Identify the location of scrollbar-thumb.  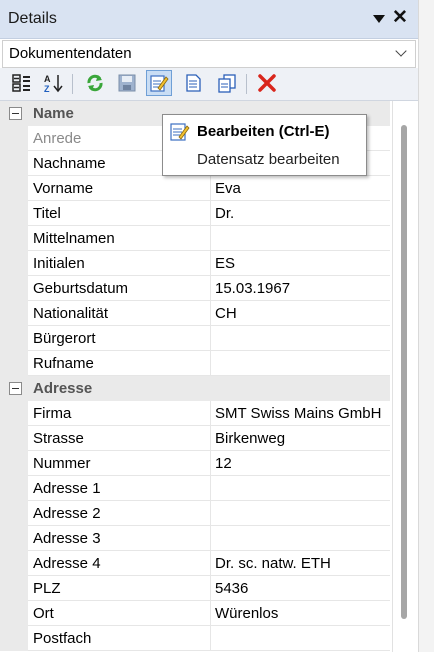
(404, 372).